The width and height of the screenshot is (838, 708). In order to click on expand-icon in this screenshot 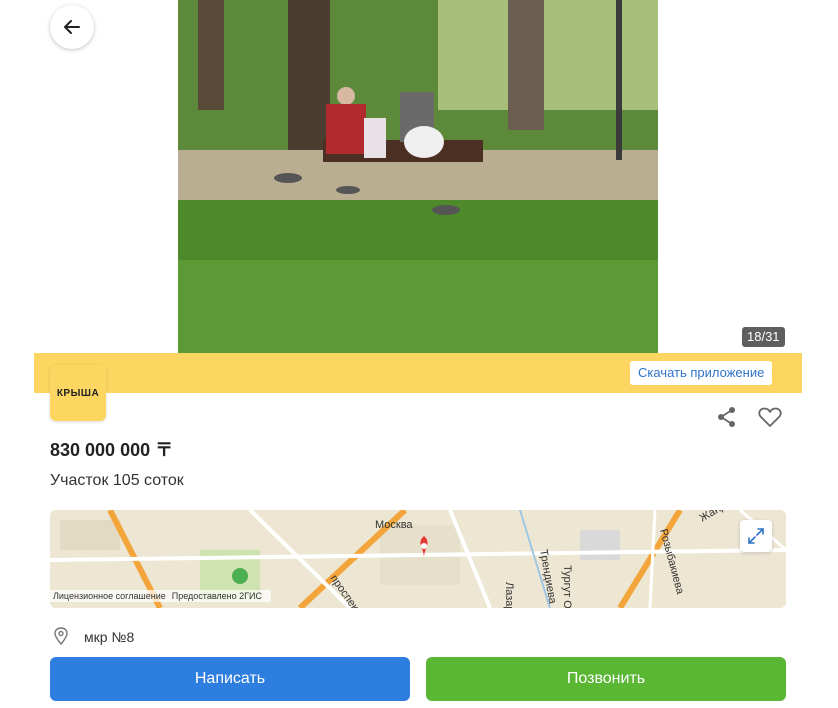, I will do `click(756, 536)`.